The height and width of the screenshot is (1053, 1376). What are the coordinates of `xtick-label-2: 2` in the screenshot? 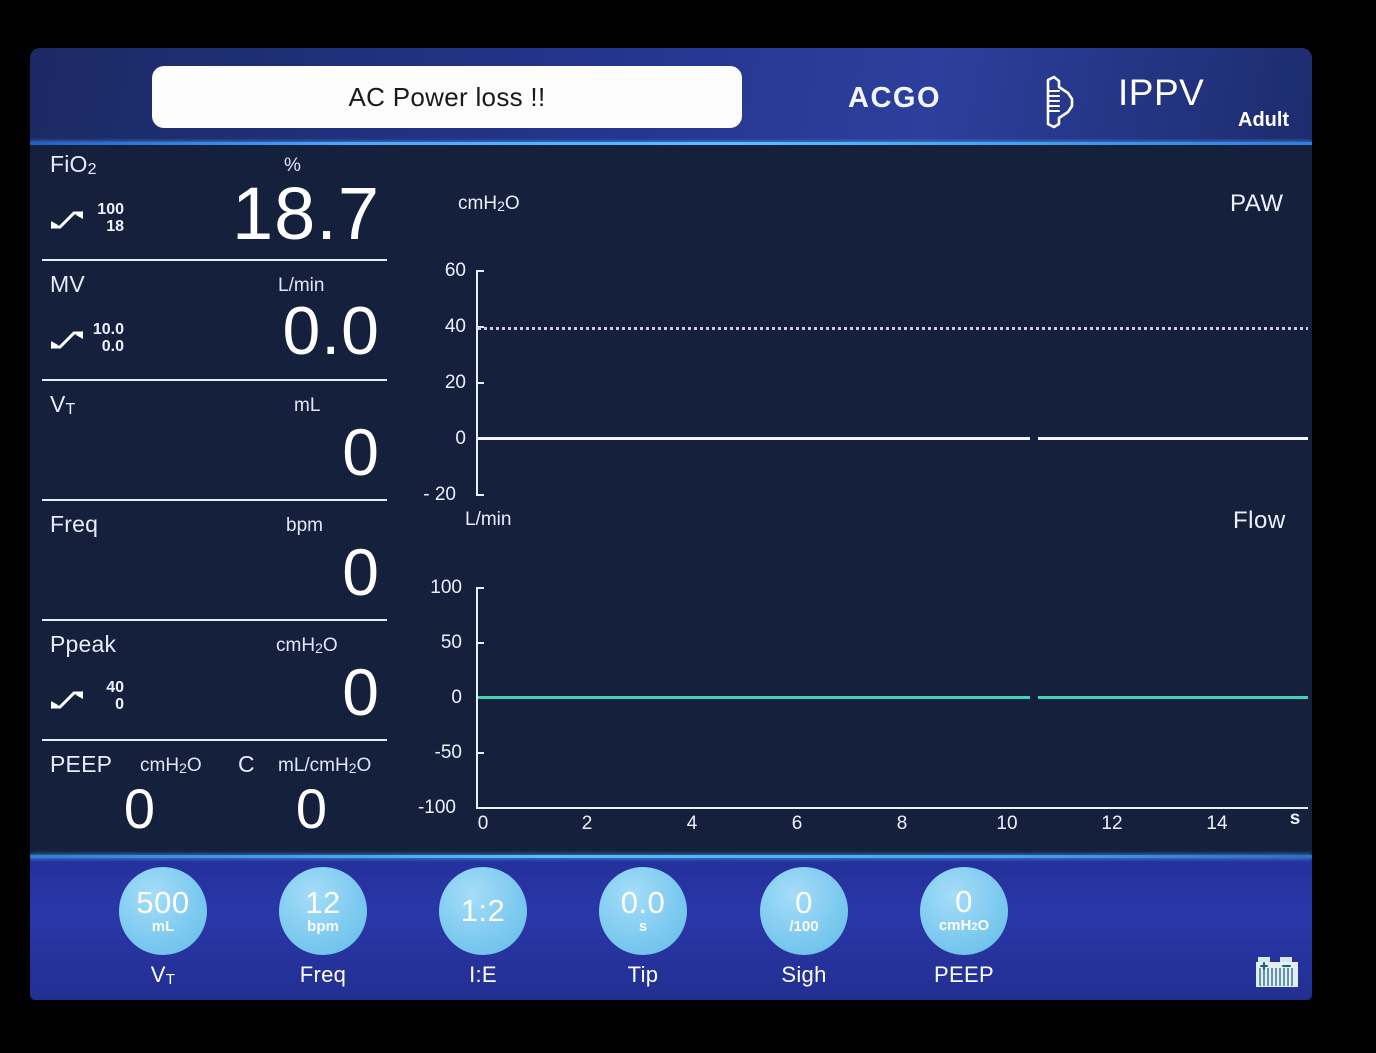 It's located at (587, 823).